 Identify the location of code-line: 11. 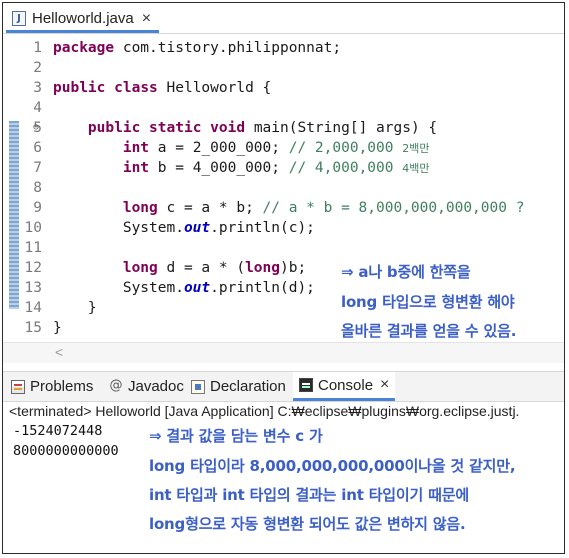
(283, 248).